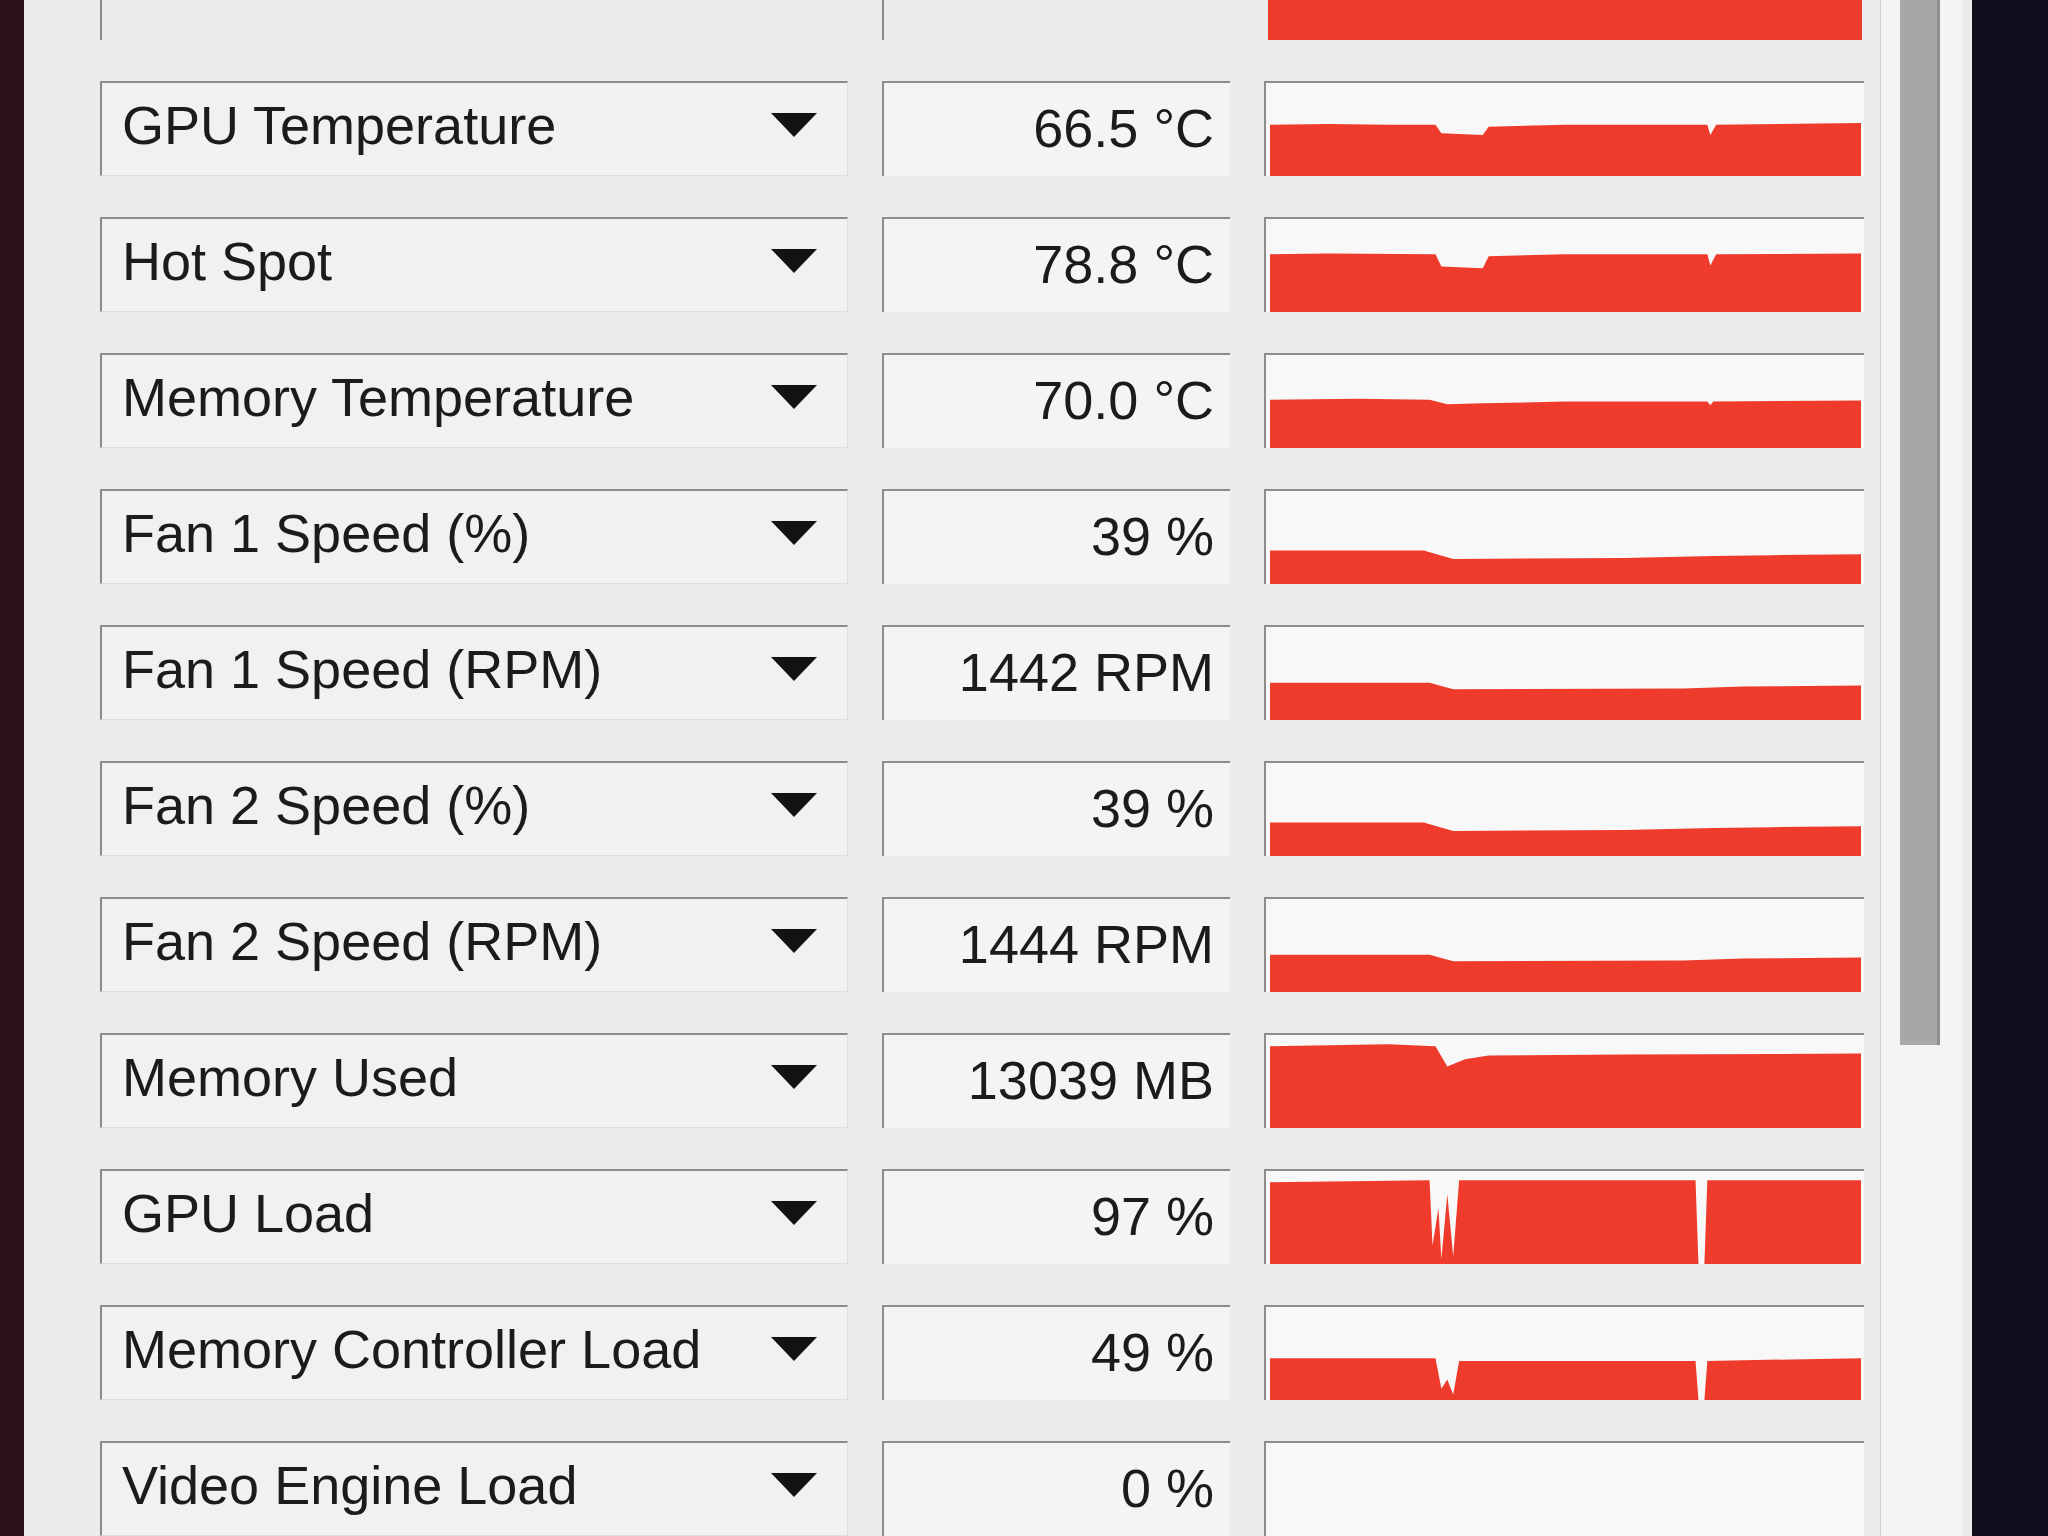 The height and width of the screenshot is (1536, 2048). What do you see at coordinates (1056, 1488) in the screenshot?
I see `sensor-reading: 0 %` at bounding box center [1056, 1488].